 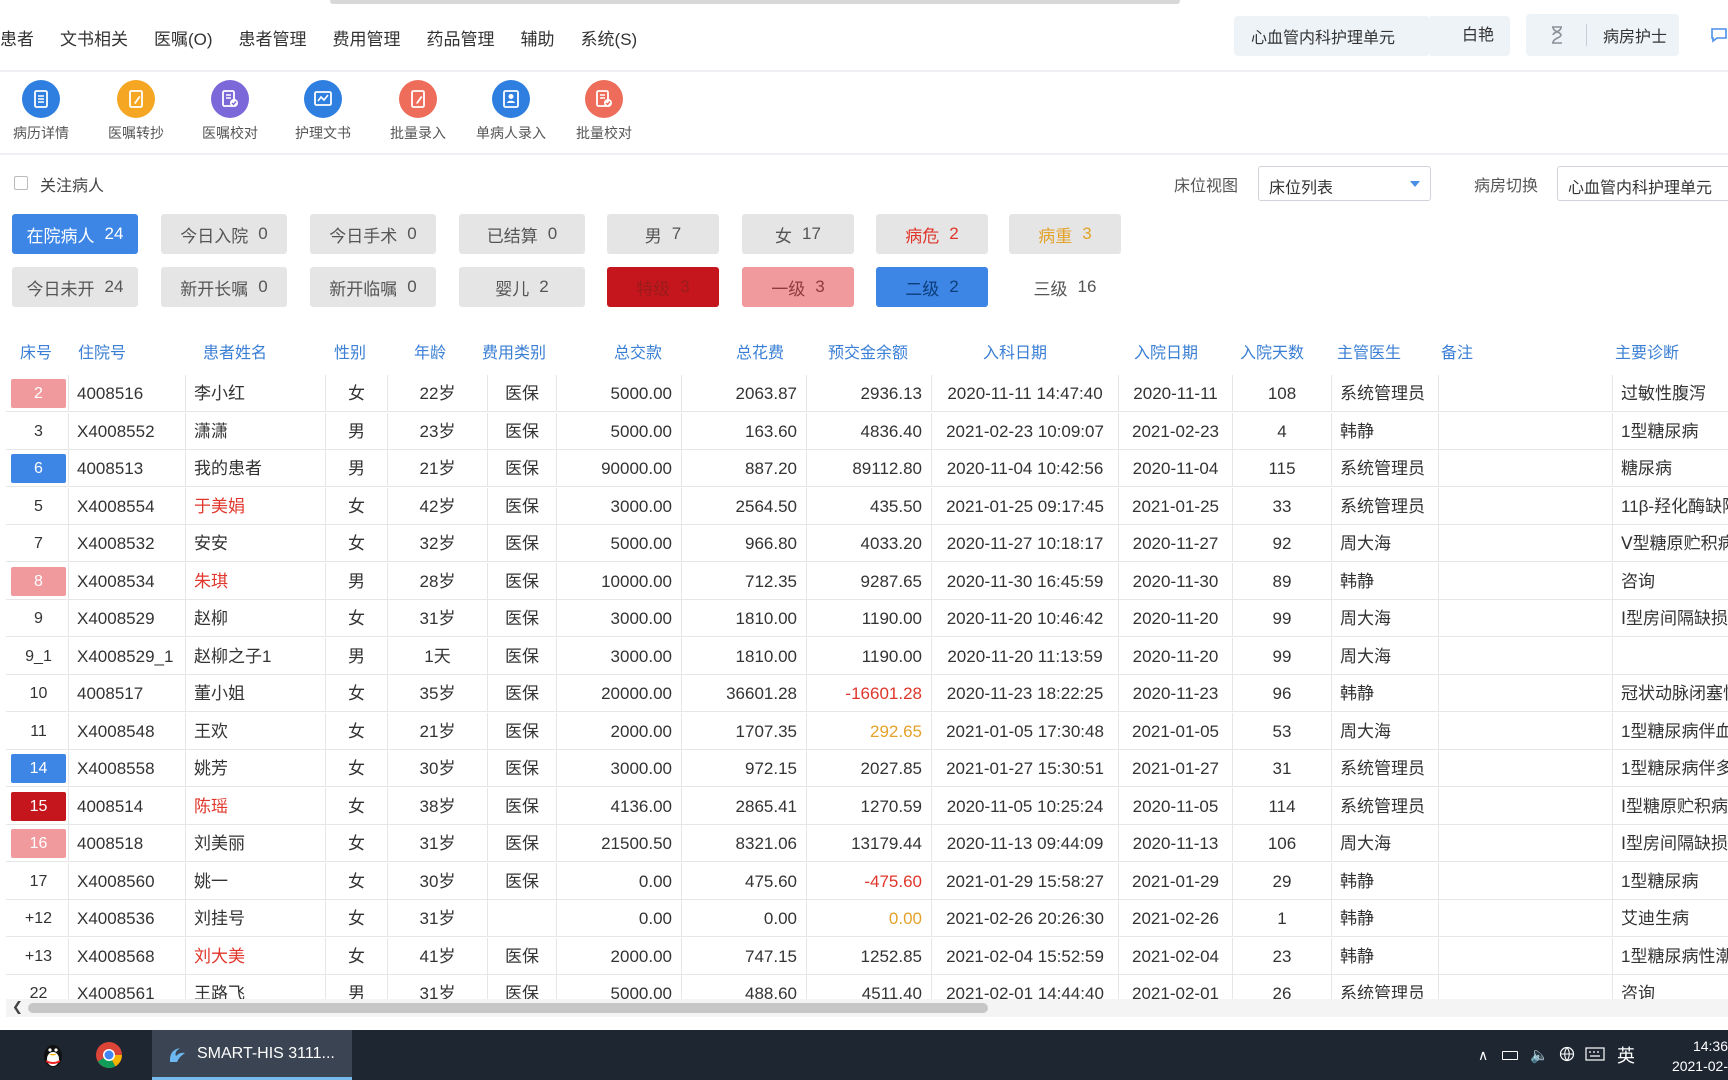 I want to click on toolbar-button-3: 护理文书, so click(x=323, y=110).